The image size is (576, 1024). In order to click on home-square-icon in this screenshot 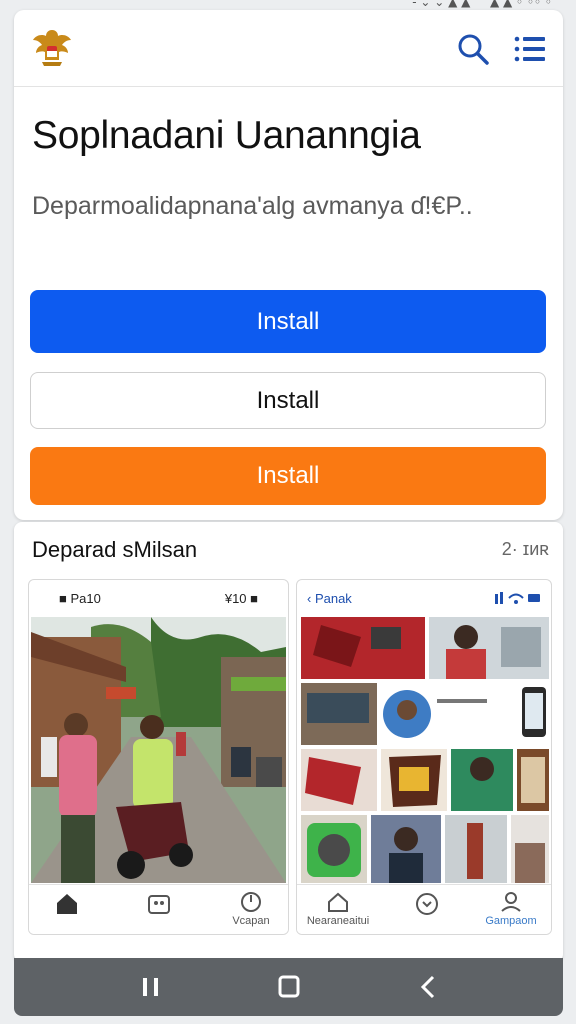, I will do `click(289, 987)`.